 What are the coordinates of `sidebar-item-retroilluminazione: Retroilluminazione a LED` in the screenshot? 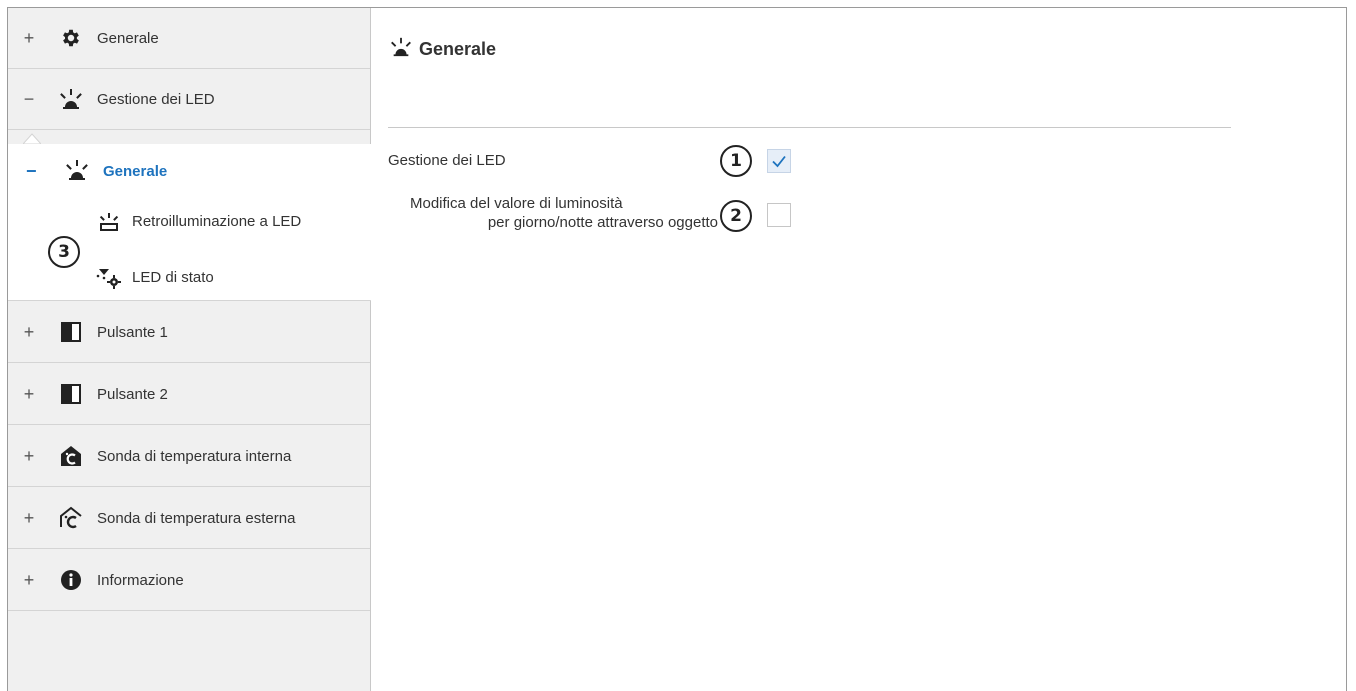 It's located at (198, 221).